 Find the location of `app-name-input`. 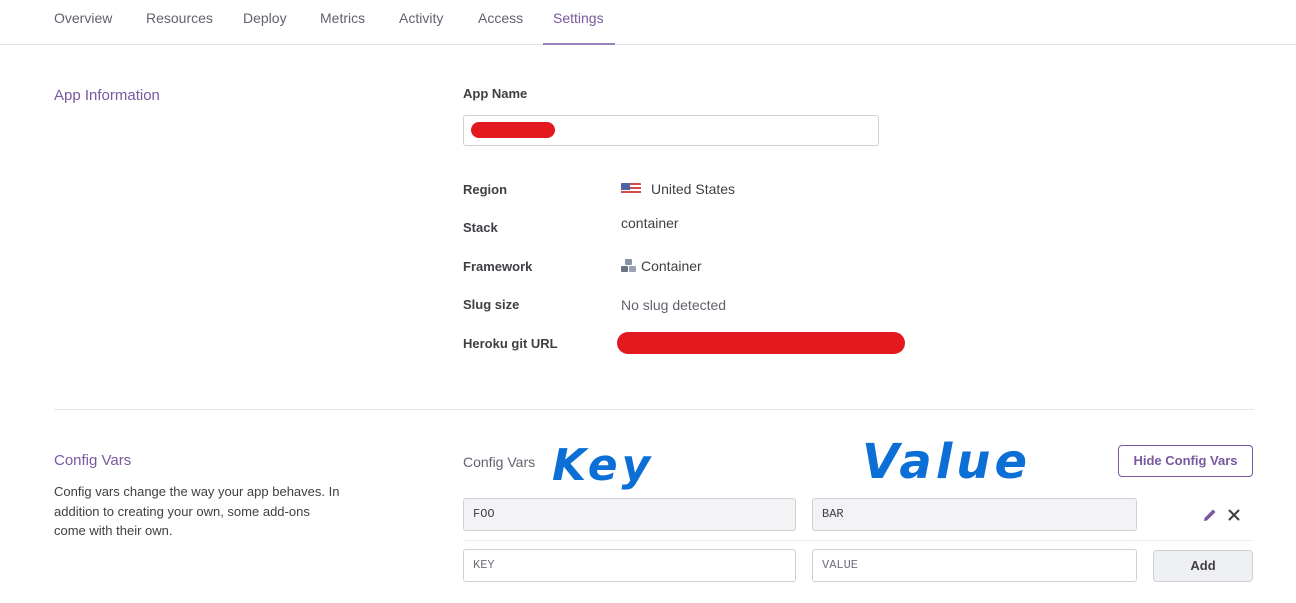

app-name-input is located at coordinates (671, 130).